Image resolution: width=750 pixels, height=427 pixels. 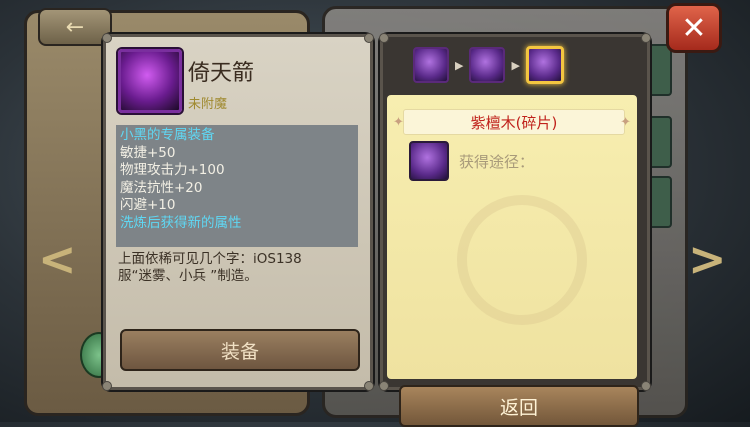 I want to click on nav-right-arrow: >, so click(x=707, y=259).